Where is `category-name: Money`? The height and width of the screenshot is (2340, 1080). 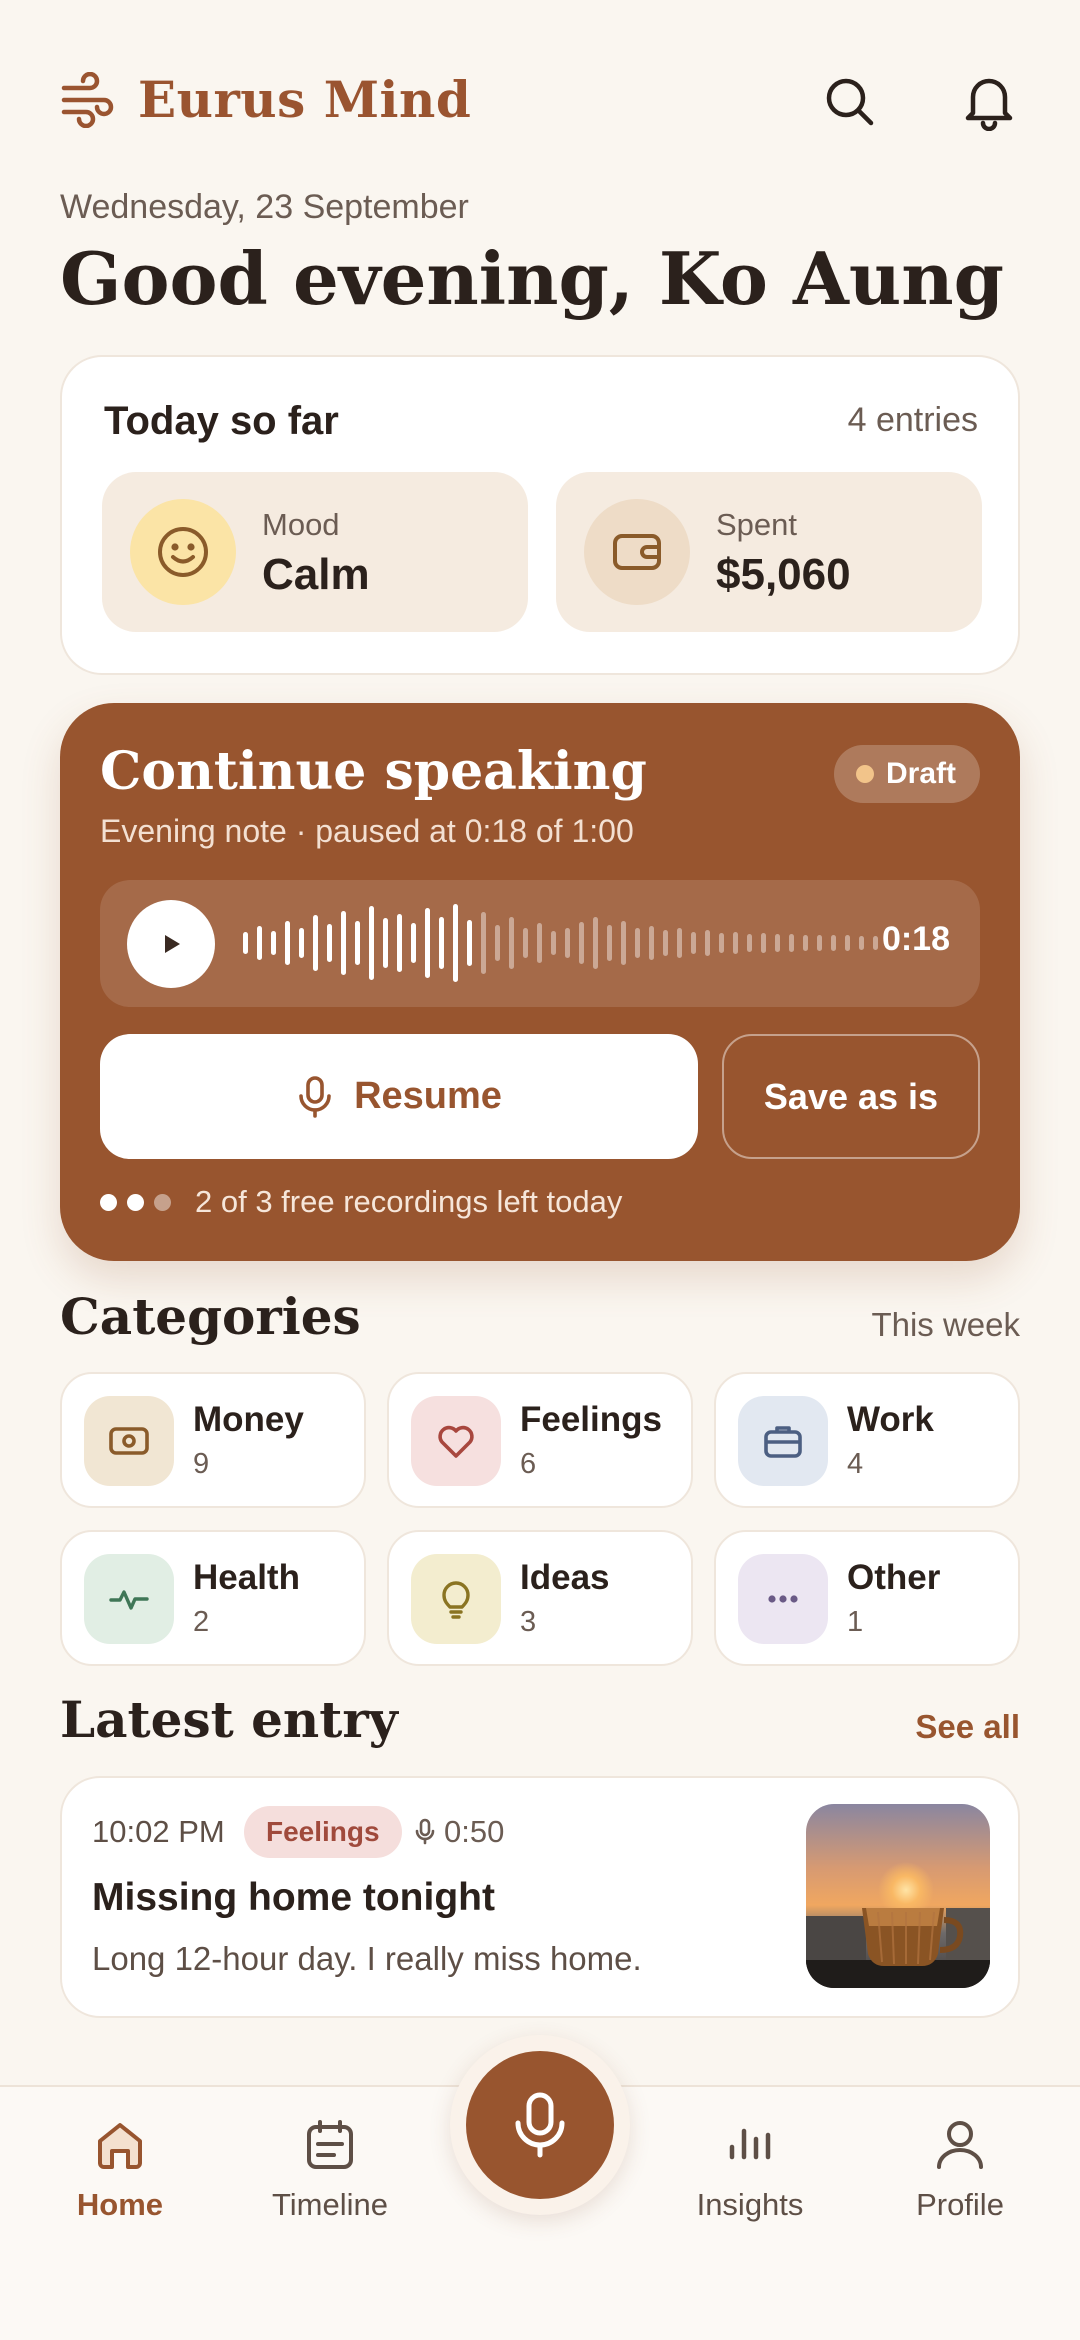 category-name: Money is located at coordinates (248, 1419).